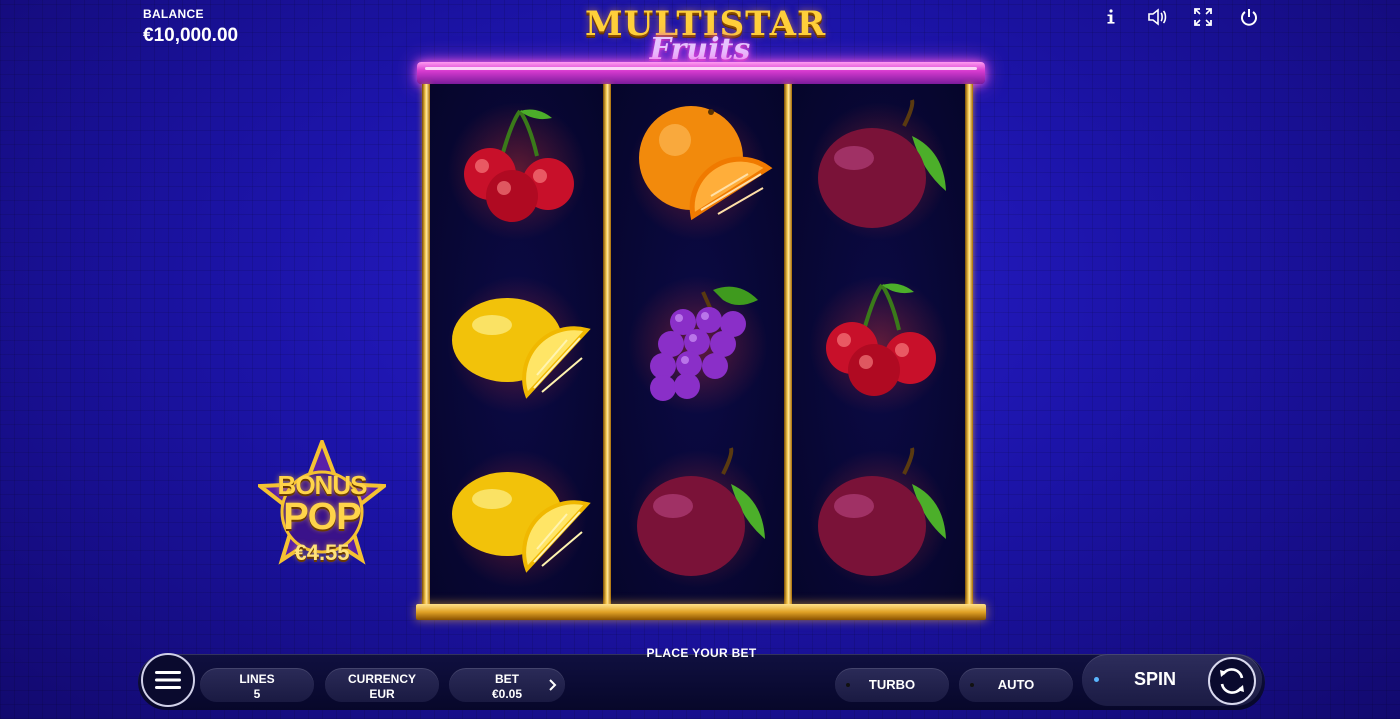  What do you see at coordinates (703, 343) in the screenshot?
I see `grapes-icon` at bounding box center [703, 343].